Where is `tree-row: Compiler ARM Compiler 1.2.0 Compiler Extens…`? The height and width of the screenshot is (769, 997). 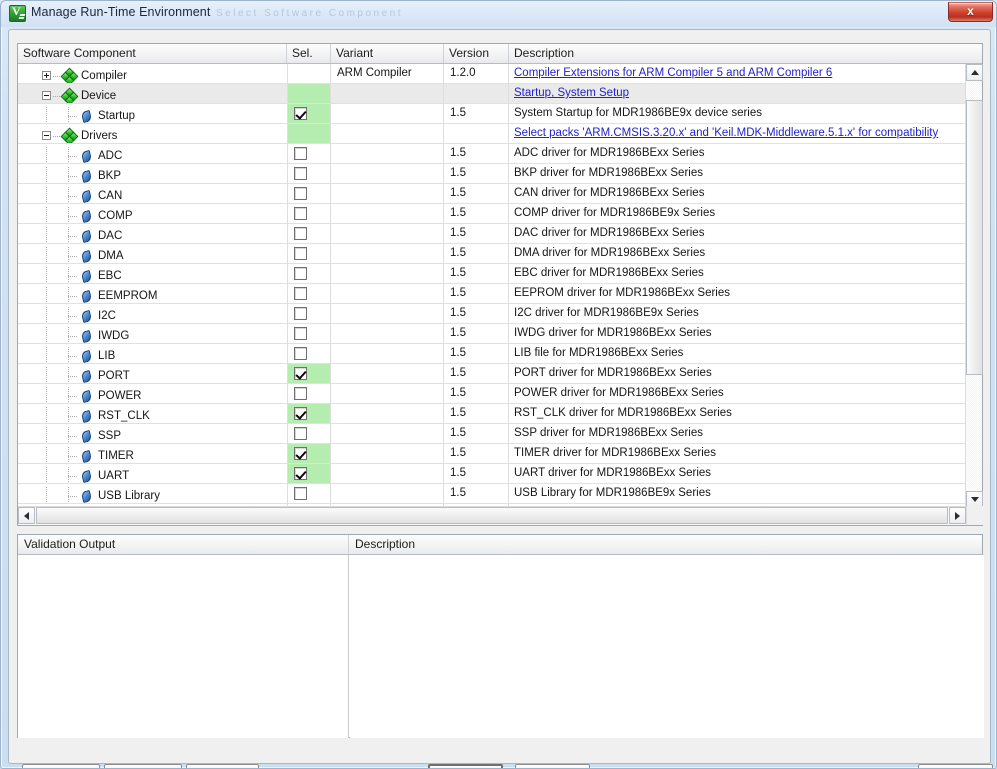
tree-row: Compiler ARM Compiler 1.2.0 Compiler Extens… is located at coordinates (492, 74).